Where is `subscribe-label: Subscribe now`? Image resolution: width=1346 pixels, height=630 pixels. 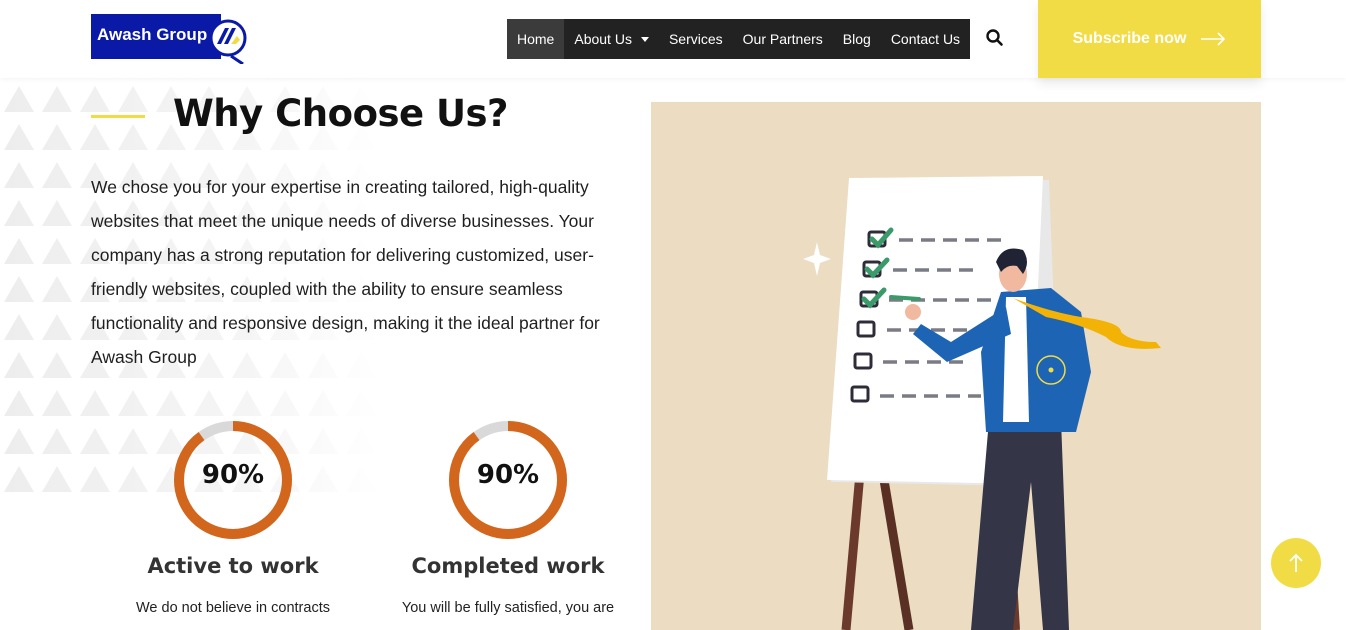
subscribe-label: Subscribe now is located at coordinates (1129, 38).